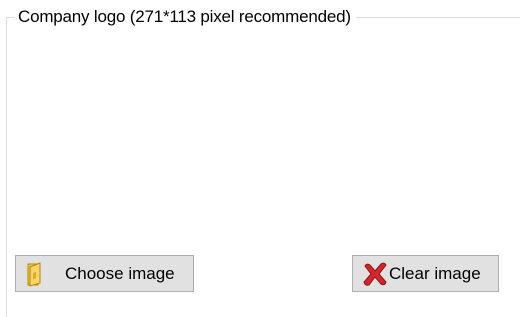  I want to click on clear-image-button: Clear image, so click(425, 273).